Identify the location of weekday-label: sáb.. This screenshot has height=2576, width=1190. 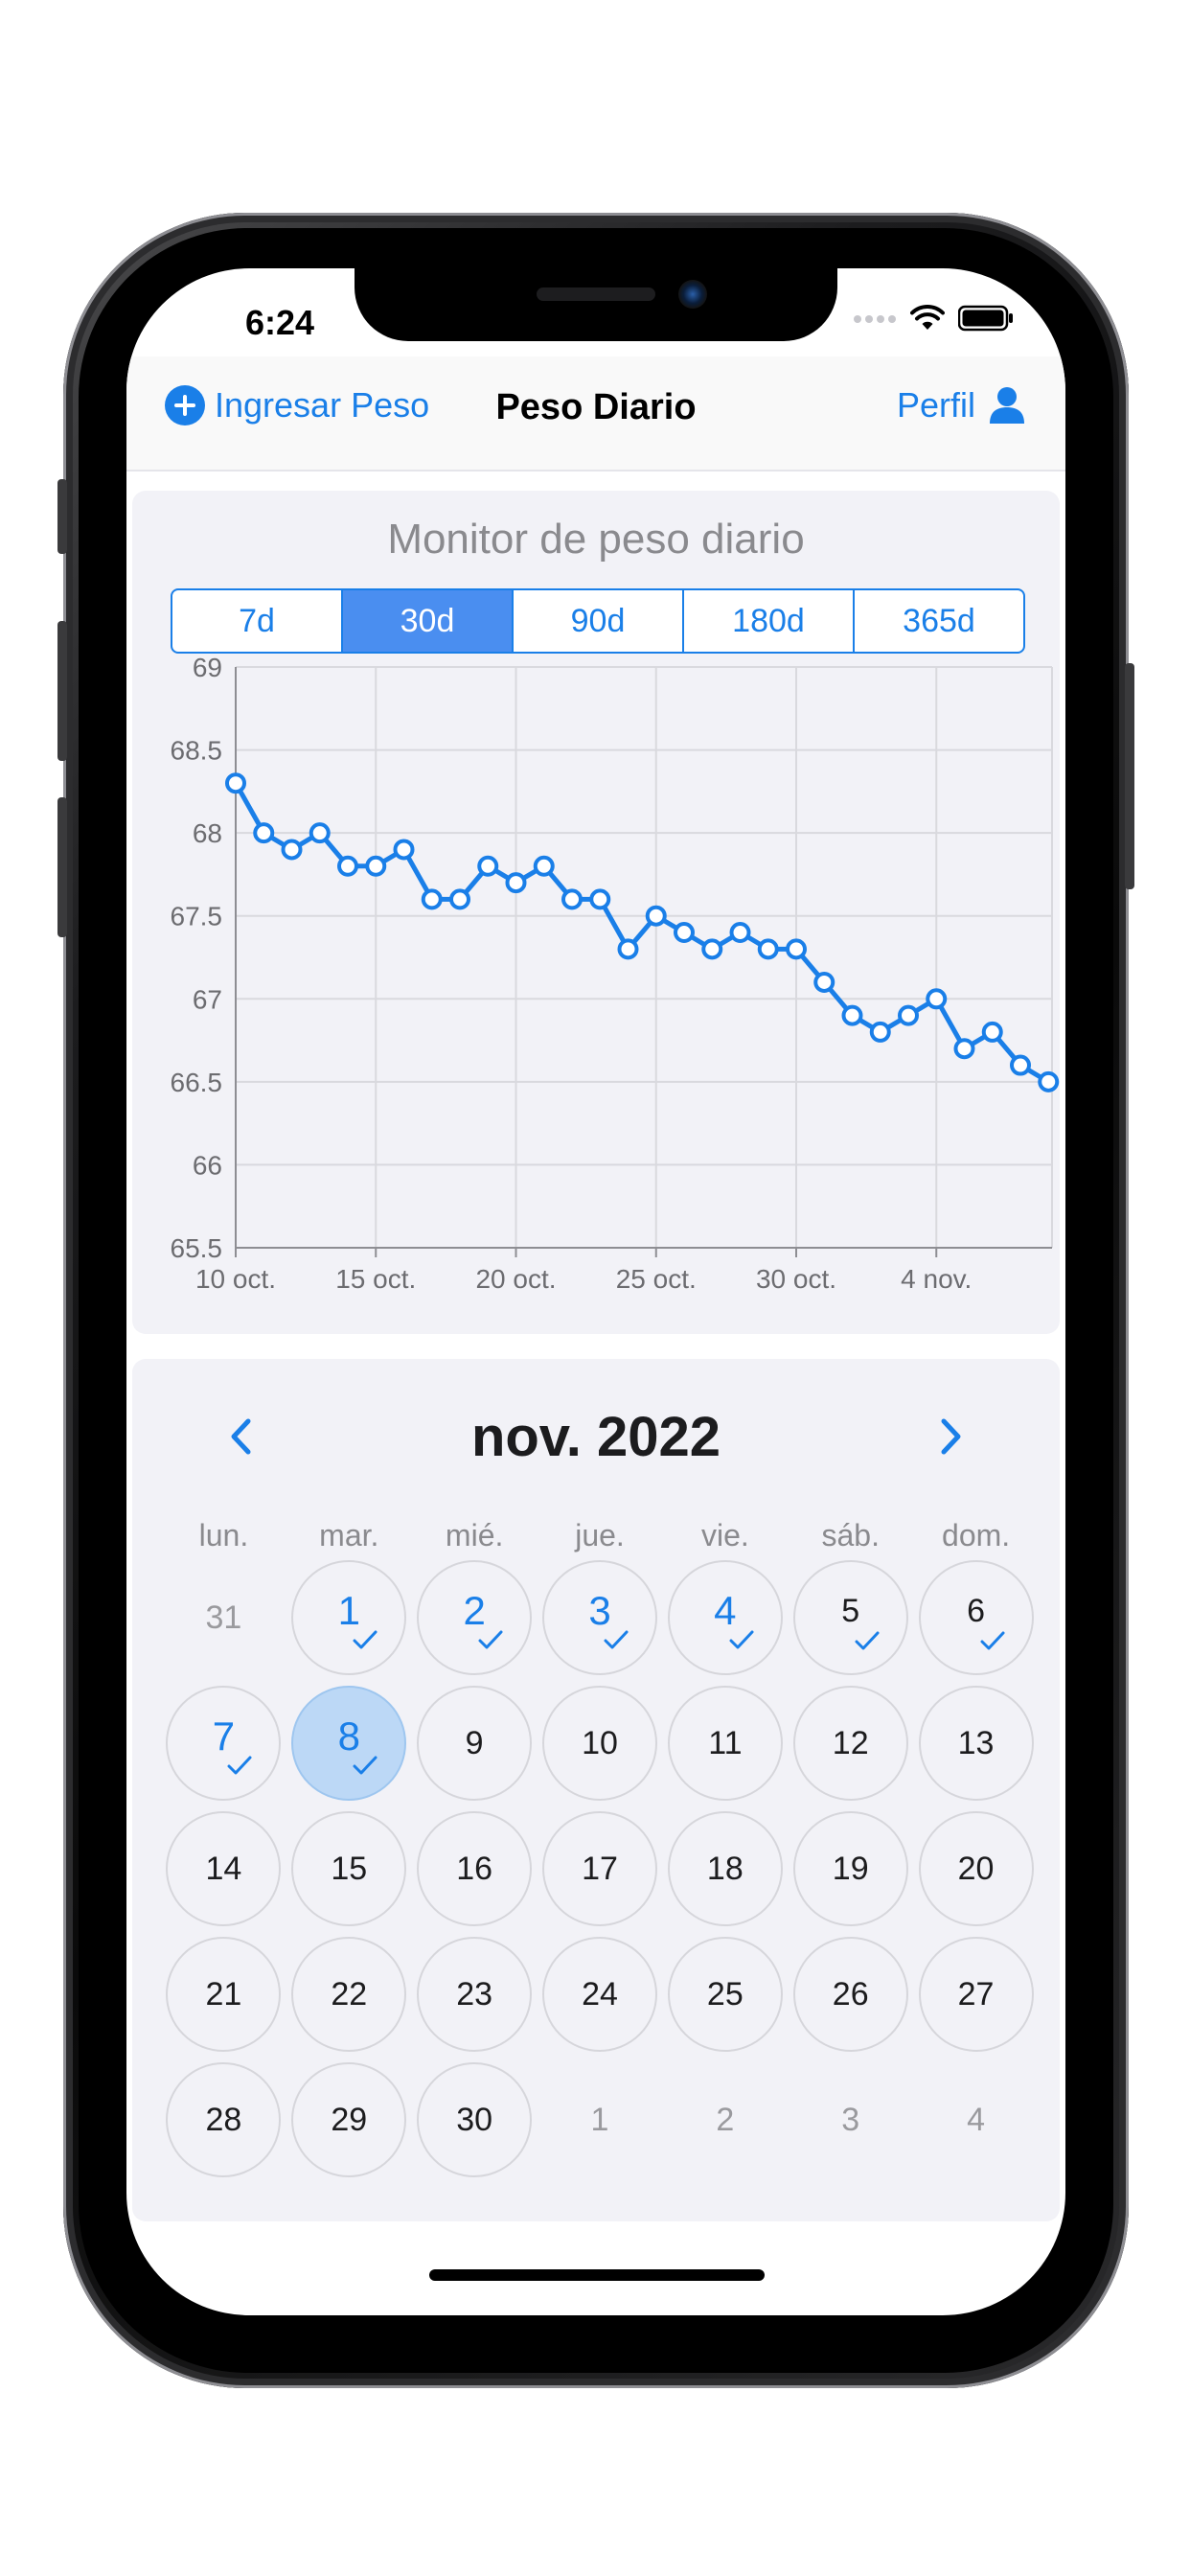
(851, 1535).